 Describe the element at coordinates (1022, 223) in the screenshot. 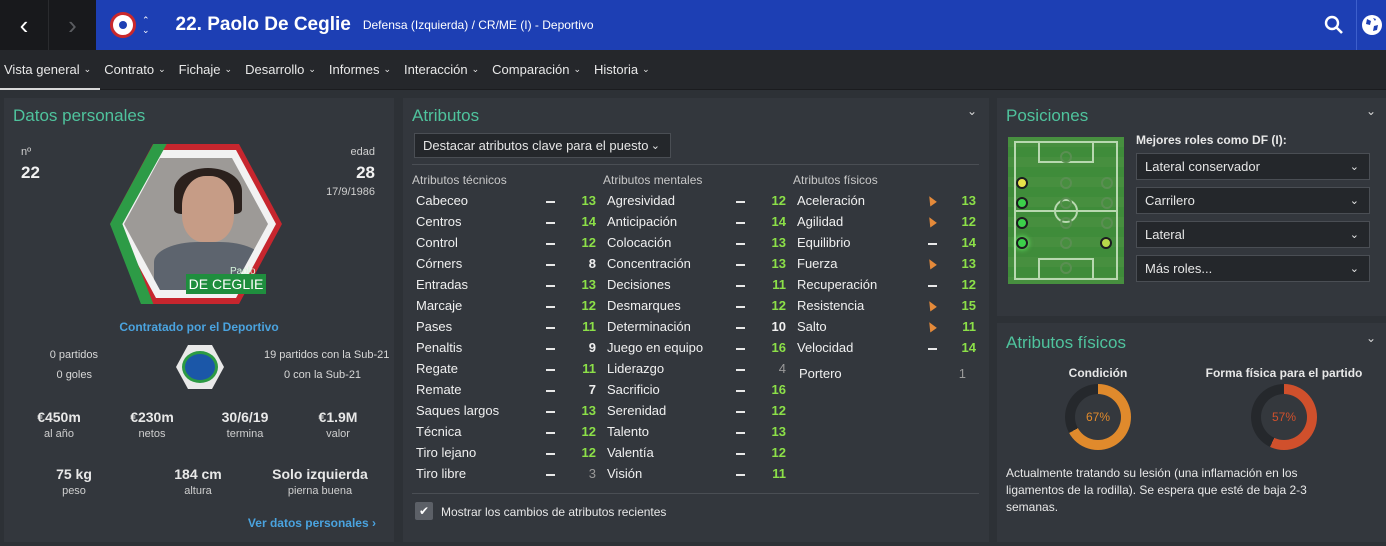

I see `position-ml-dot` at that location.